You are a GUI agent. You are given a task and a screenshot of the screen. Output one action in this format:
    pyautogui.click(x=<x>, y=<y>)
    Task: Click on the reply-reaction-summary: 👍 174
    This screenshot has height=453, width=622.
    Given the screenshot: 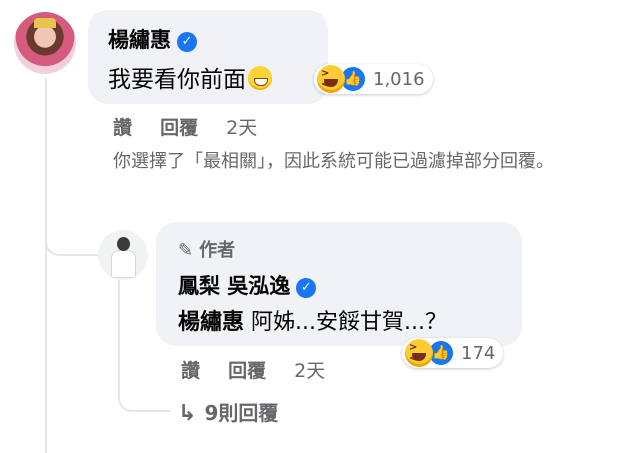 What is the action you would take?
    pyautogui.click(x=453, y=353)
    